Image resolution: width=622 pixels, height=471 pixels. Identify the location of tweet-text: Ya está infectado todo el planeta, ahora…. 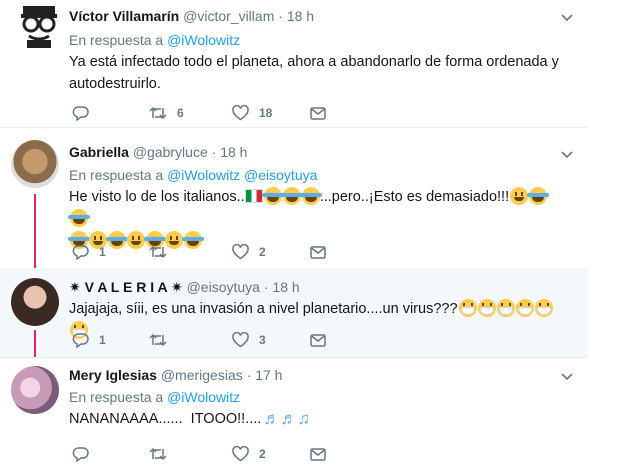
(314, 73).